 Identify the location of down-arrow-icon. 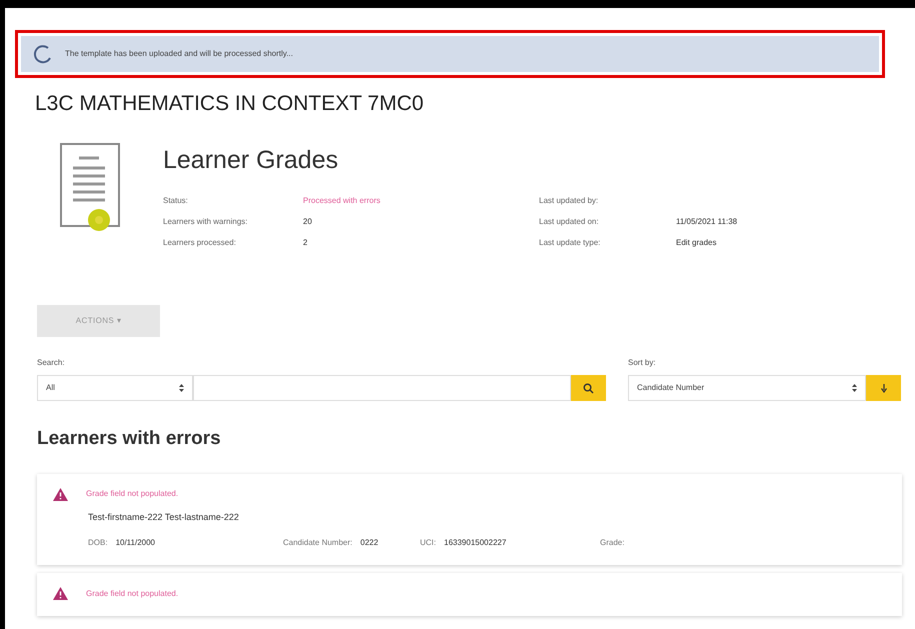
(883, 388).